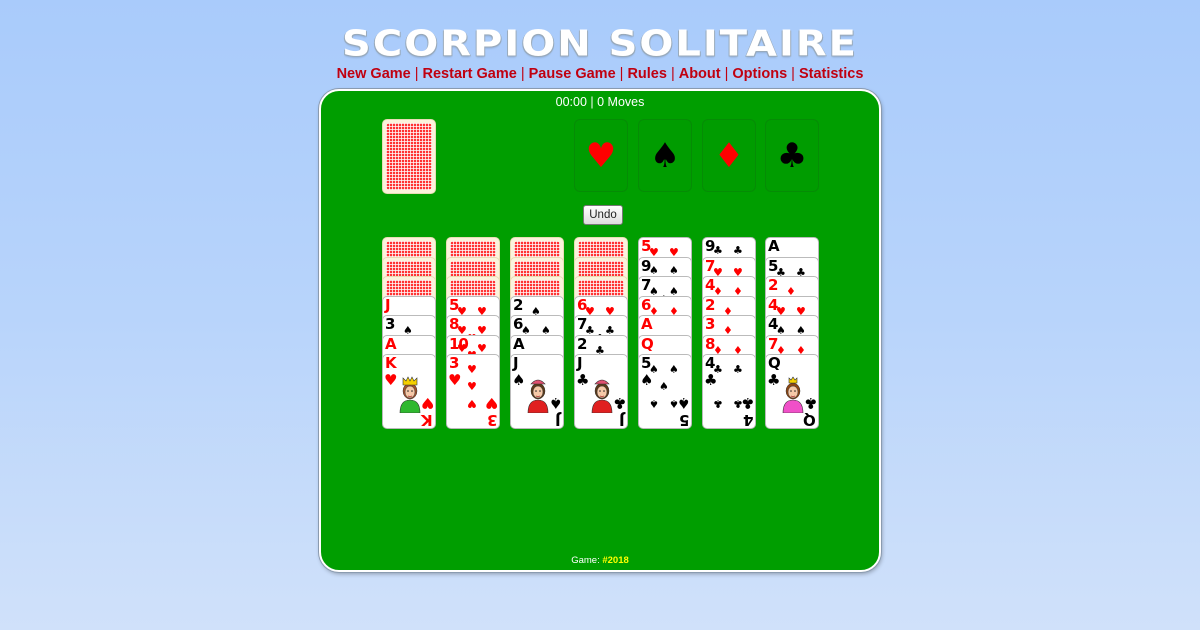 This screenshot has height=630, width=1200. I want to click on menu-options: Options, so click(759, 74).